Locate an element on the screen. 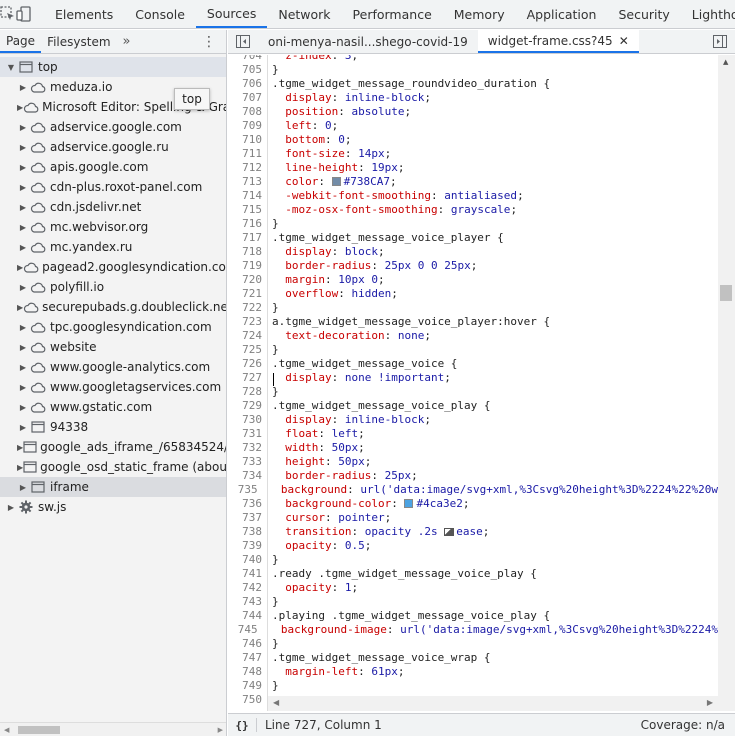 This screenshot has width=735, height=736. code-text: left: 0; is located at coordinates (302, 126).